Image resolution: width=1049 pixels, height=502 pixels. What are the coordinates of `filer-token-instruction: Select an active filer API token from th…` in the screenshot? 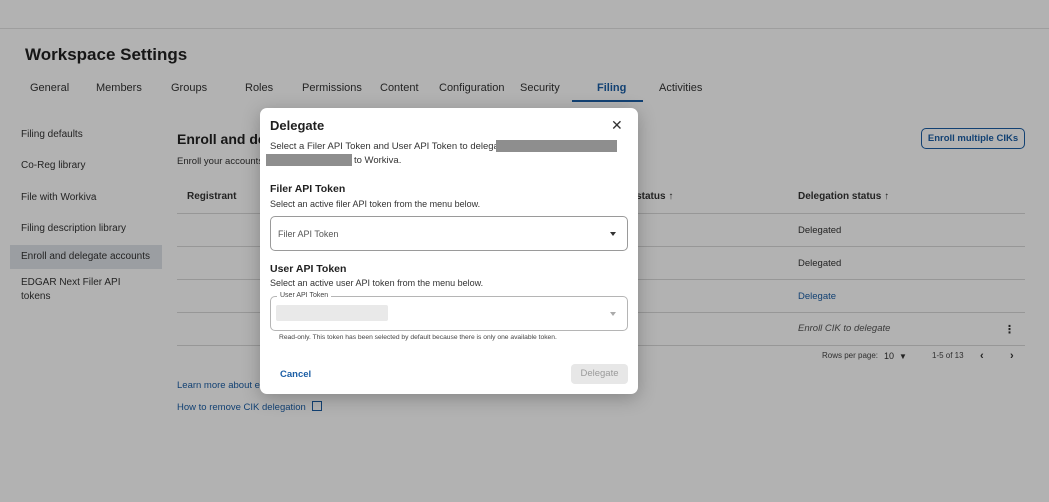 It's located at (375, 204).